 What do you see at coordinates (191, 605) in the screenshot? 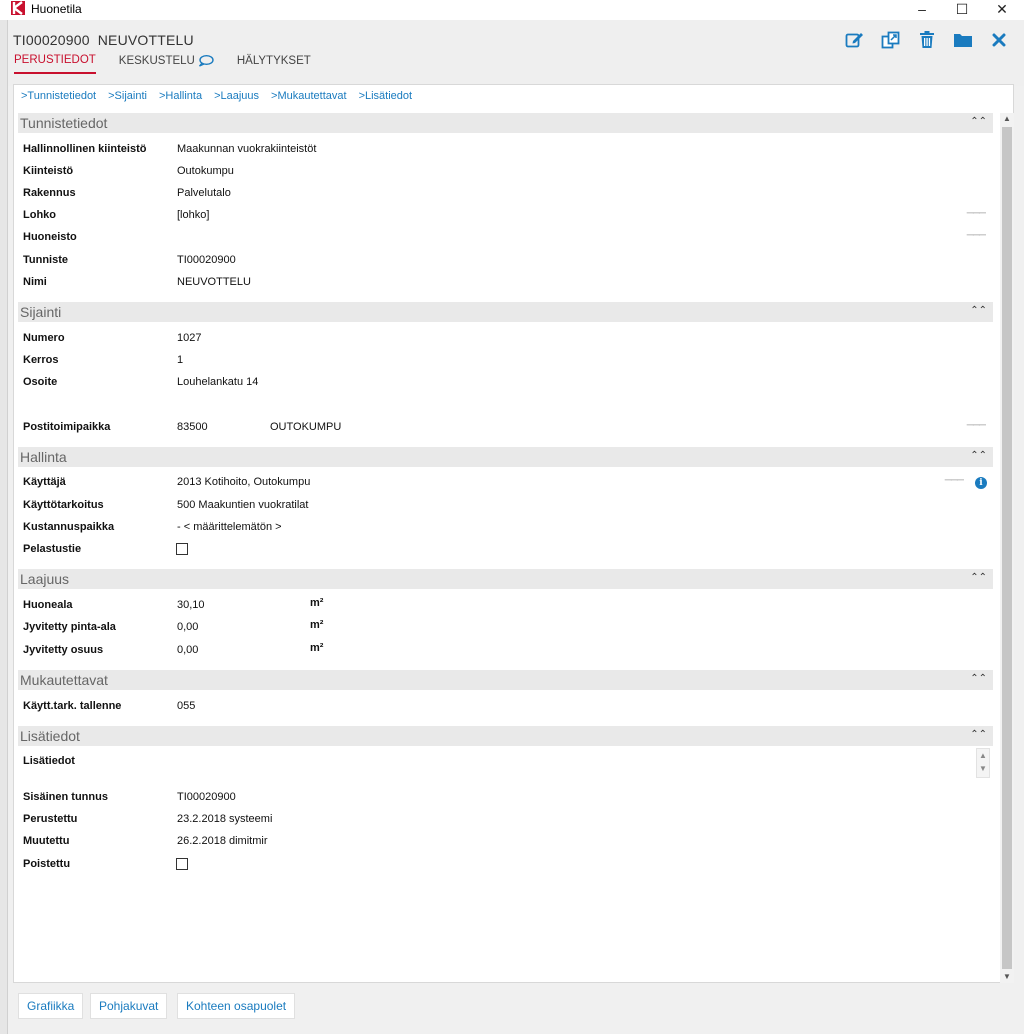
I see `field-value: 30,10` at bounding box center [191, 605].